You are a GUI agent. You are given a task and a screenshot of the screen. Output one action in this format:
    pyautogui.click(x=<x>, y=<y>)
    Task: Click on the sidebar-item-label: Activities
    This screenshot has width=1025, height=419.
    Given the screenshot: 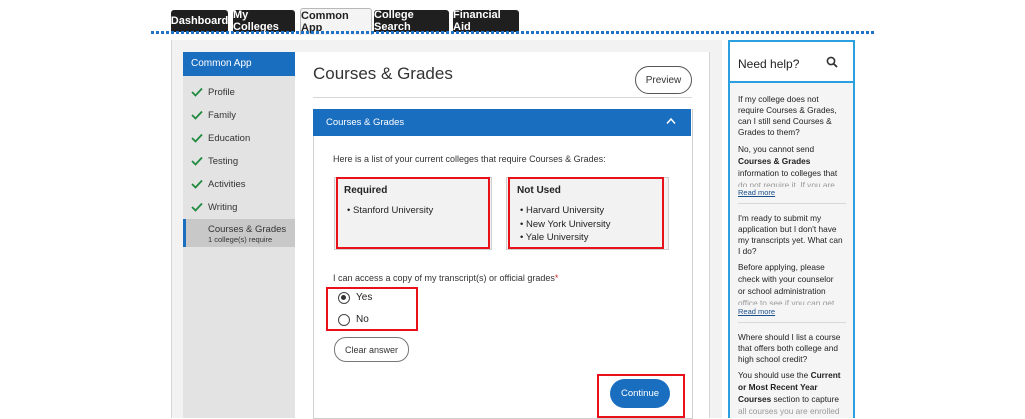 What is the action you would take?
    pyautogui.click(x=227, y=184)
    